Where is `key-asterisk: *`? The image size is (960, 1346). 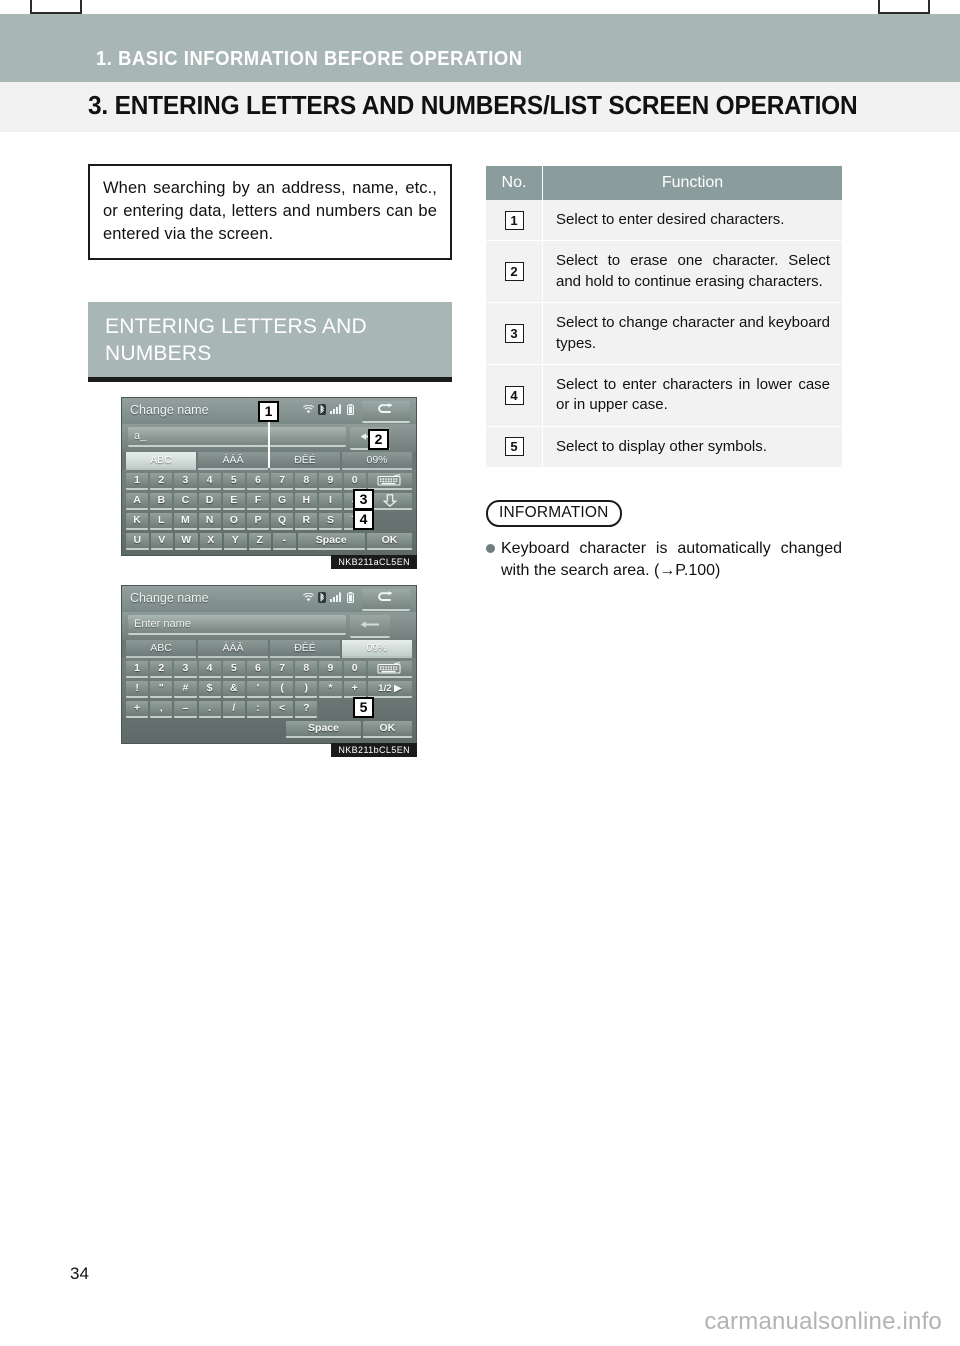 key-asterisk: * is located at coordinates (330, 689).